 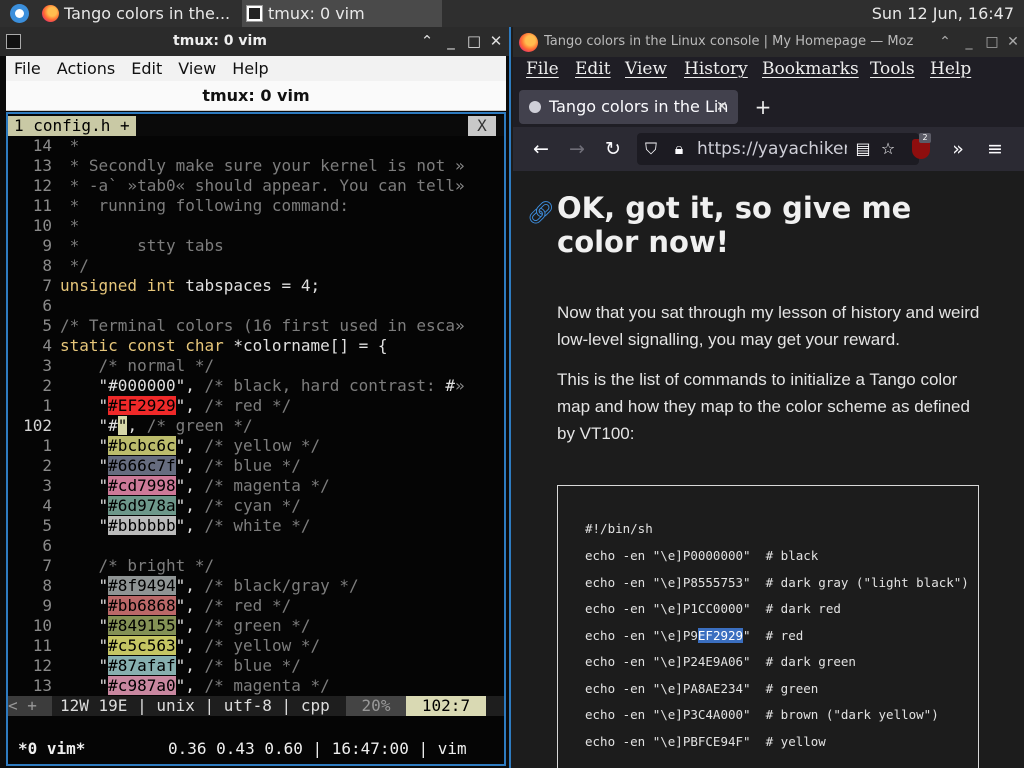 What do you see at coordinates (19, 13) in the screenshot?
I see `app-launcher-icon` at bounding box center [19, 13].